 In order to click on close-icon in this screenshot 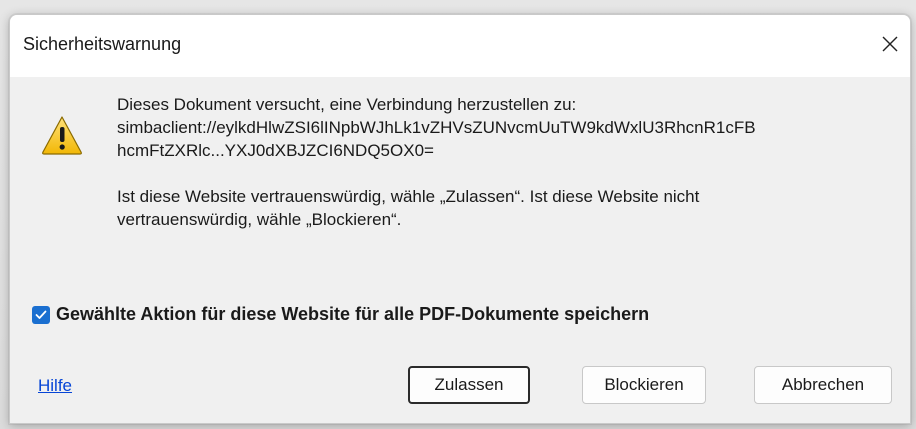, I will do `click(890, 44)`.